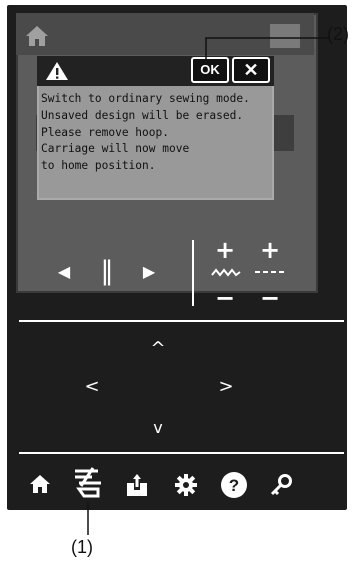 The width and height of the screenshot is (364, 562). Describe the element at coordinates (82, 547) in the screenshot. I see `callout-label-1: (1)` at that location.